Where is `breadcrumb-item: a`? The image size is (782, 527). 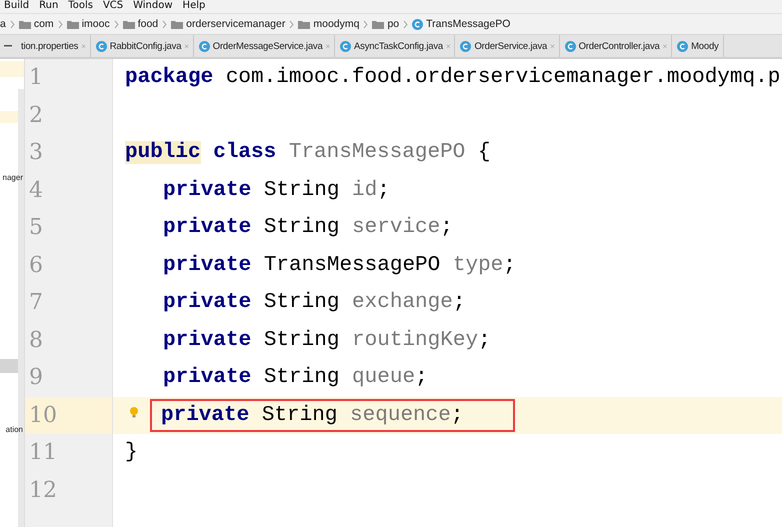
breadcrumb-item: a is located at coordinates (3, 24).